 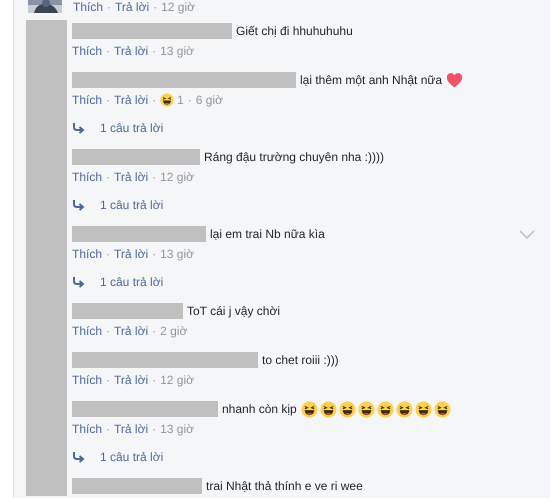 I want to click on comment-text: to chet roiii :))), so click(x=300, y=360).